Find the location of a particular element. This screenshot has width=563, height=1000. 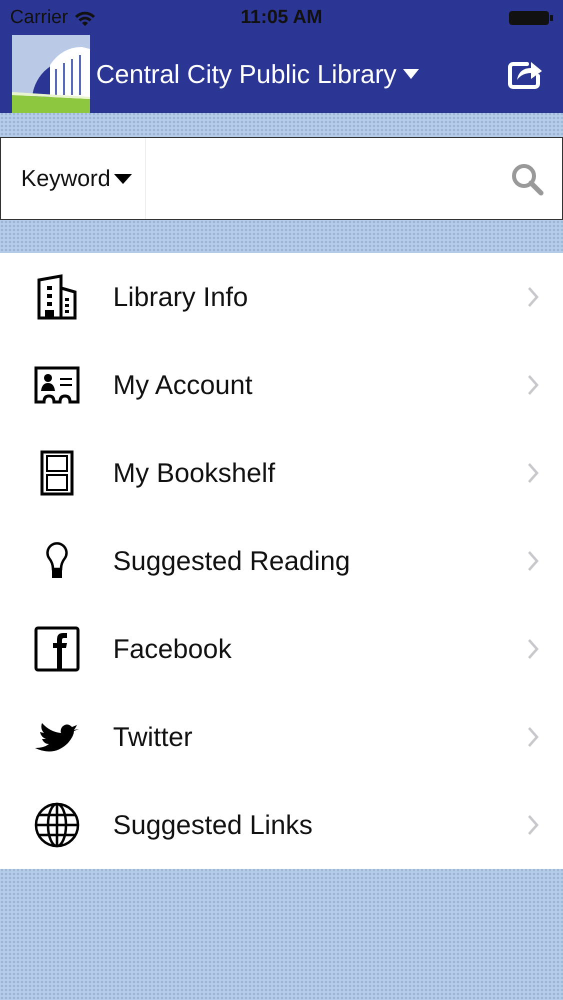

menu-item: Suggested Links is located at coordinates (281, 825).